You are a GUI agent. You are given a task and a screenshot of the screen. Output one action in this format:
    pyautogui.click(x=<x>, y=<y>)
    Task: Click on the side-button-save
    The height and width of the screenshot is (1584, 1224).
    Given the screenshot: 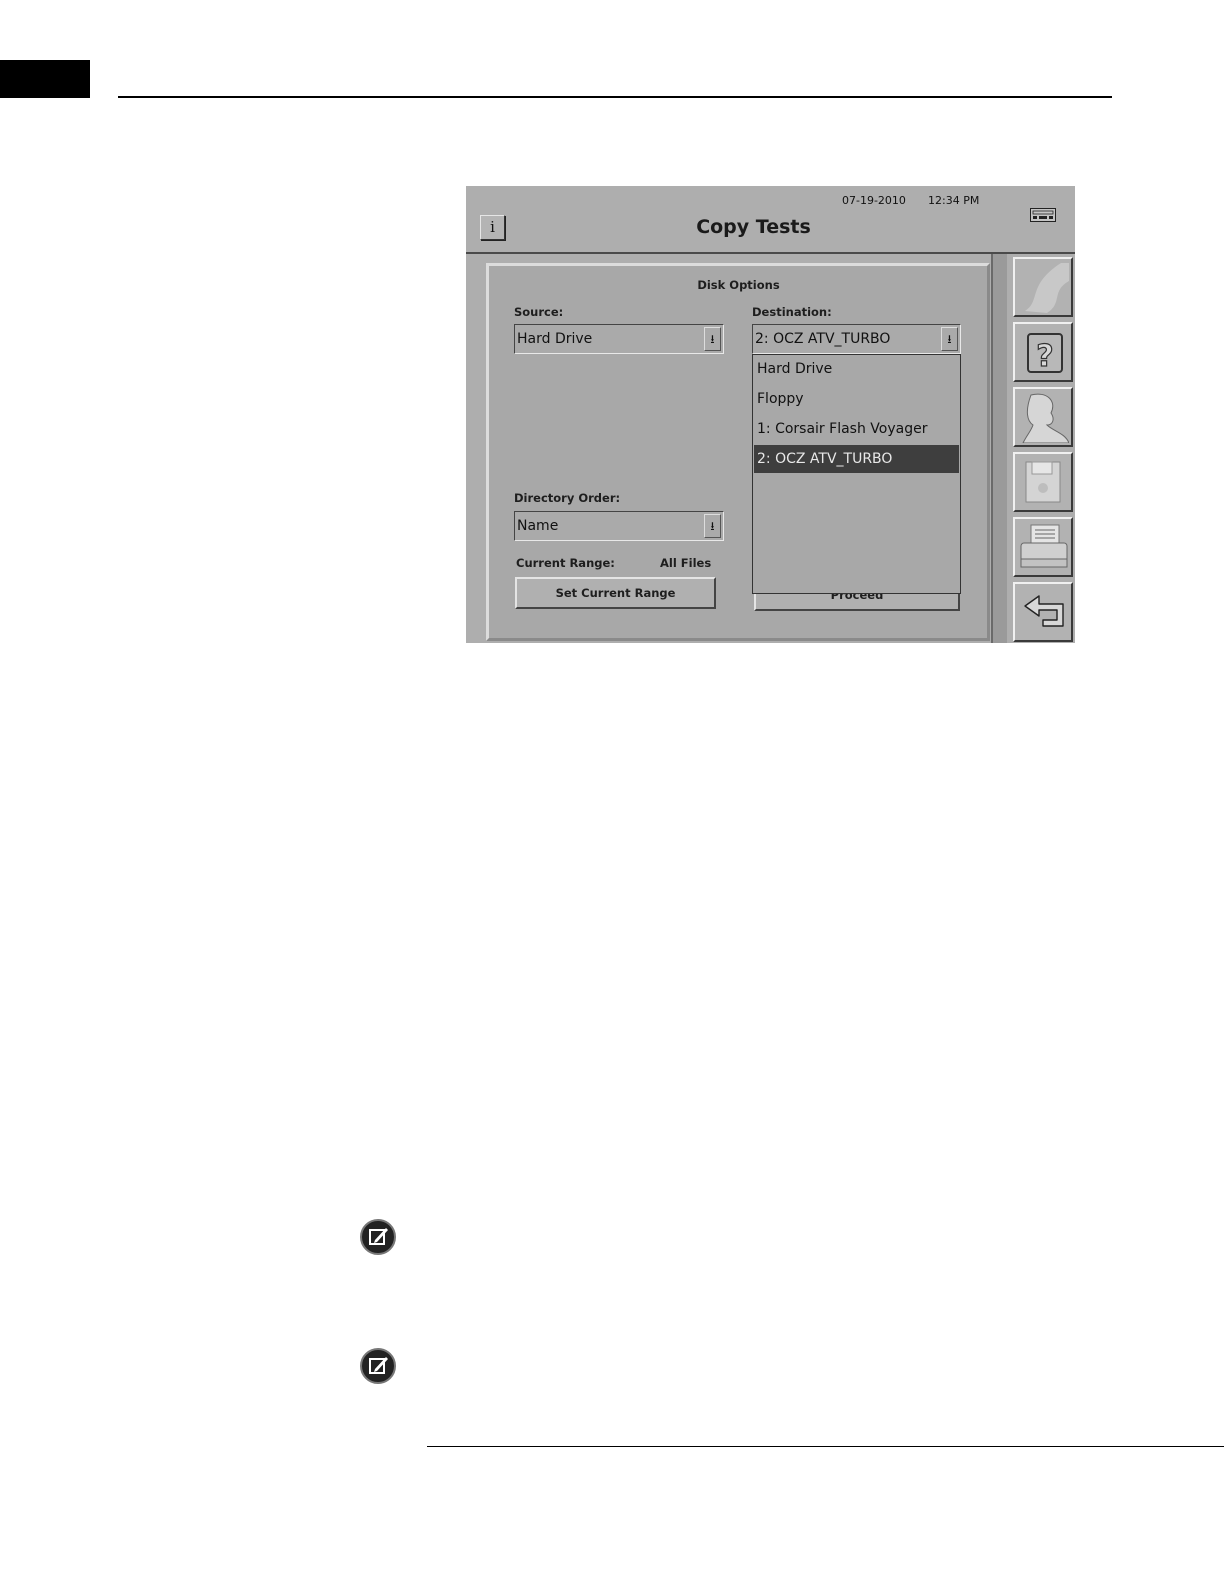 What is the action you would take?
    pyautogui.click(x=1043, y=482)
    